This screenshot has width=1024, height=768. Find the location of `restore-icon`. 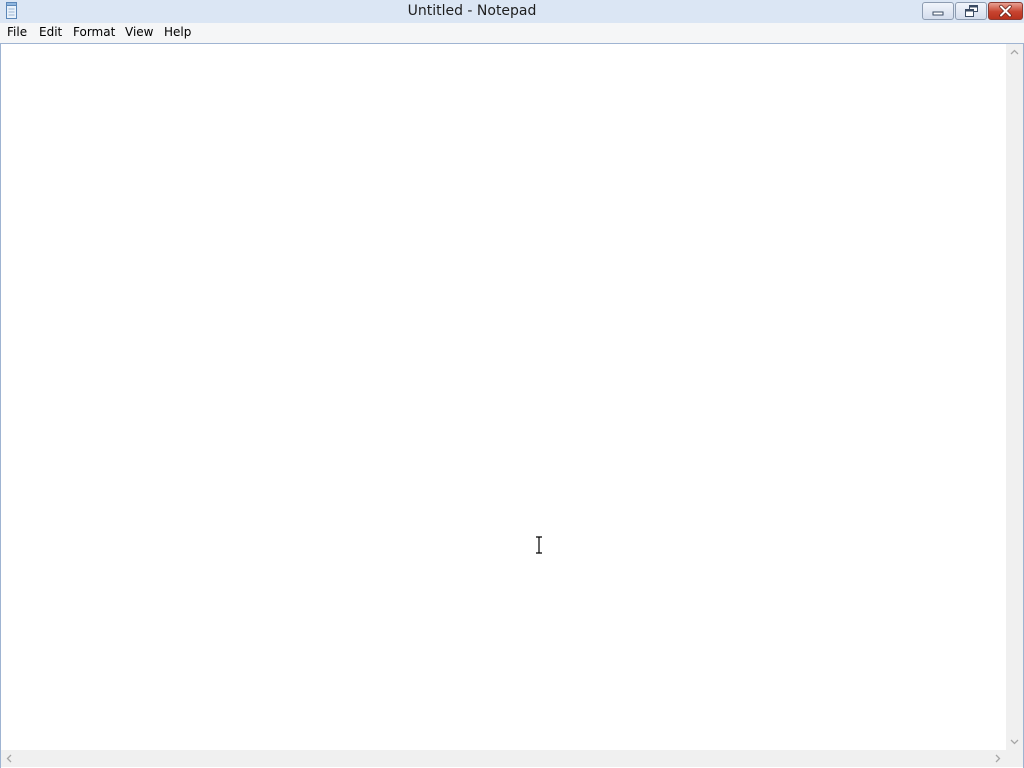

restore-icon is located at coordinates (971, 11).